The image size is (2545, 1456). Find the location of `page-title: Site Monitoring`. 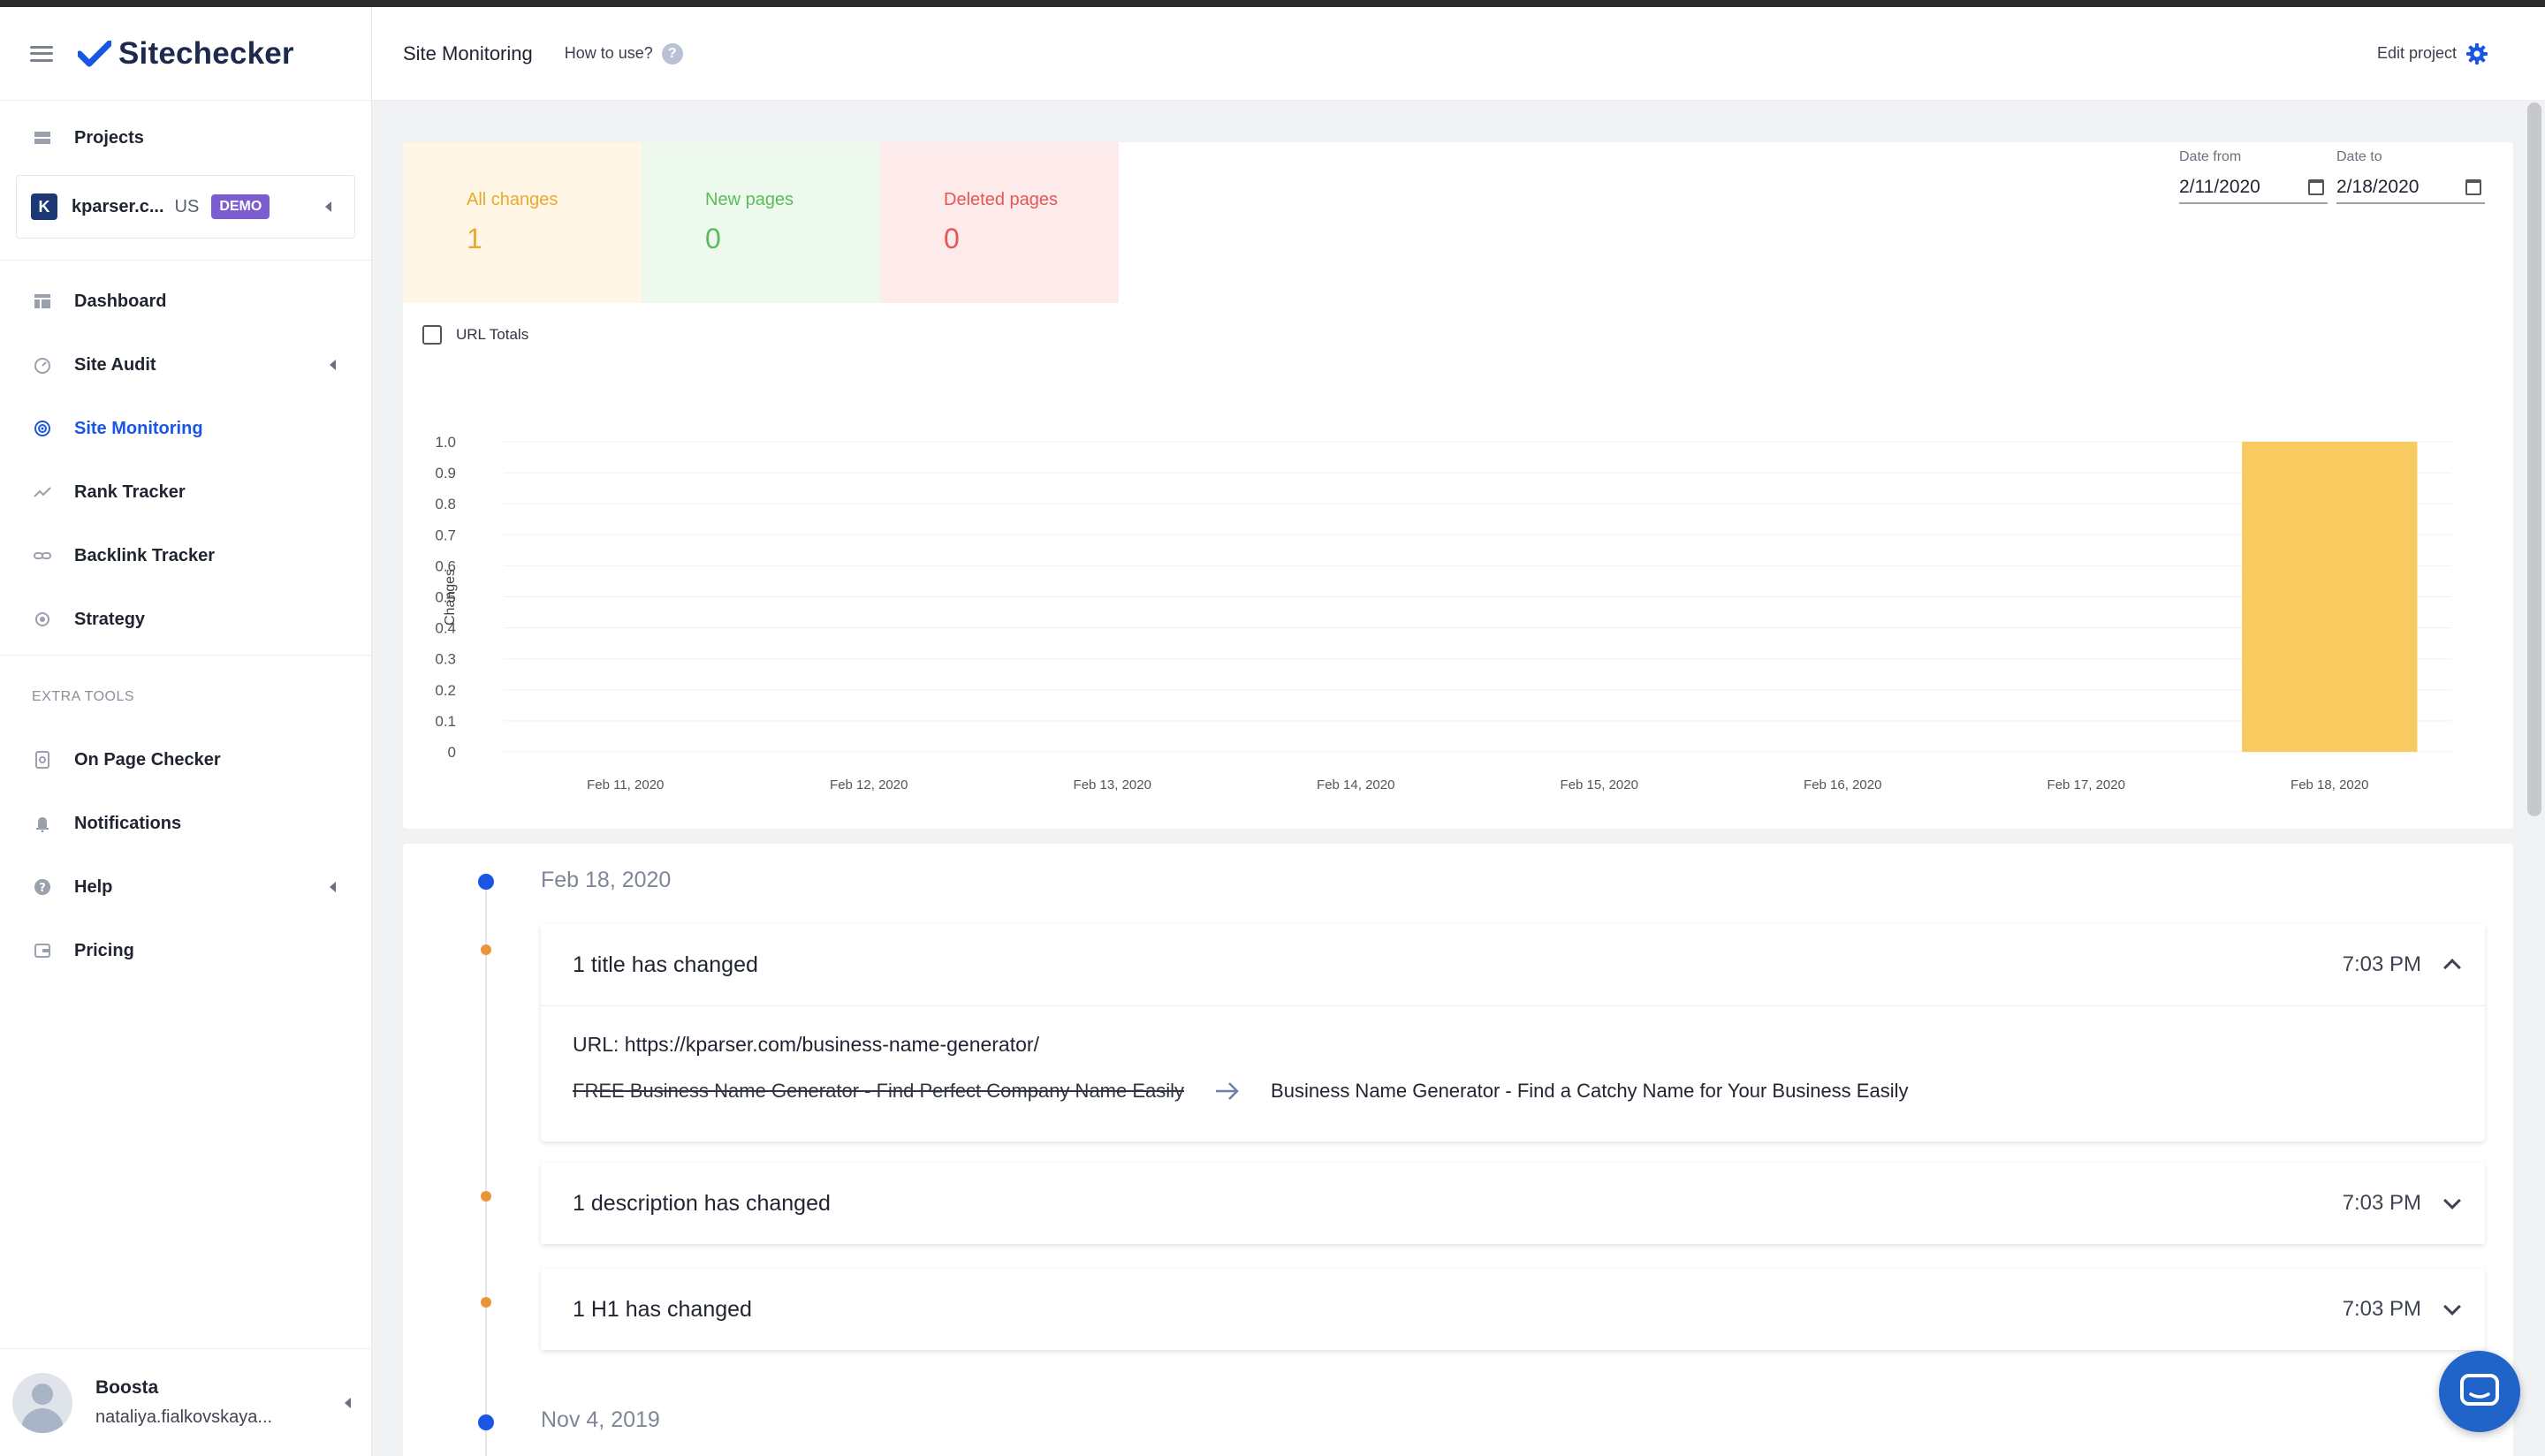

page-title: Site Monitoring is located at coordinates (468, 53).